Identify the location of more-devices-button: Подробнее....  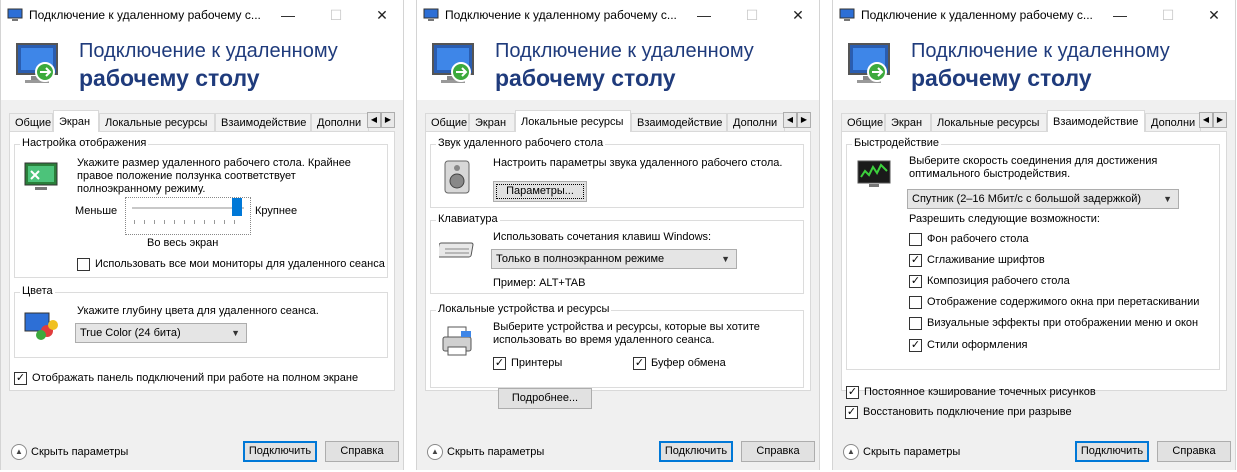
(545, 398).